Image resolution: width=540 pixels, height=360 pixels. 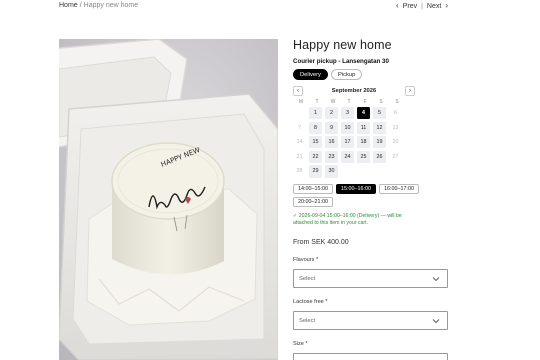 I want to click on next-month-button: ›, so click(x=410, y=91).